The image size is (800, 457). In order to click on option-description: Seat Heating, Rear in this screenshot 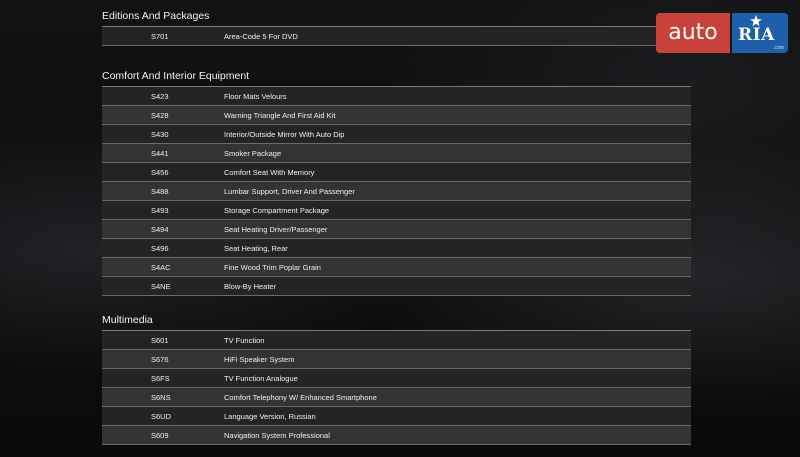, I will do `click(256, 248)`.